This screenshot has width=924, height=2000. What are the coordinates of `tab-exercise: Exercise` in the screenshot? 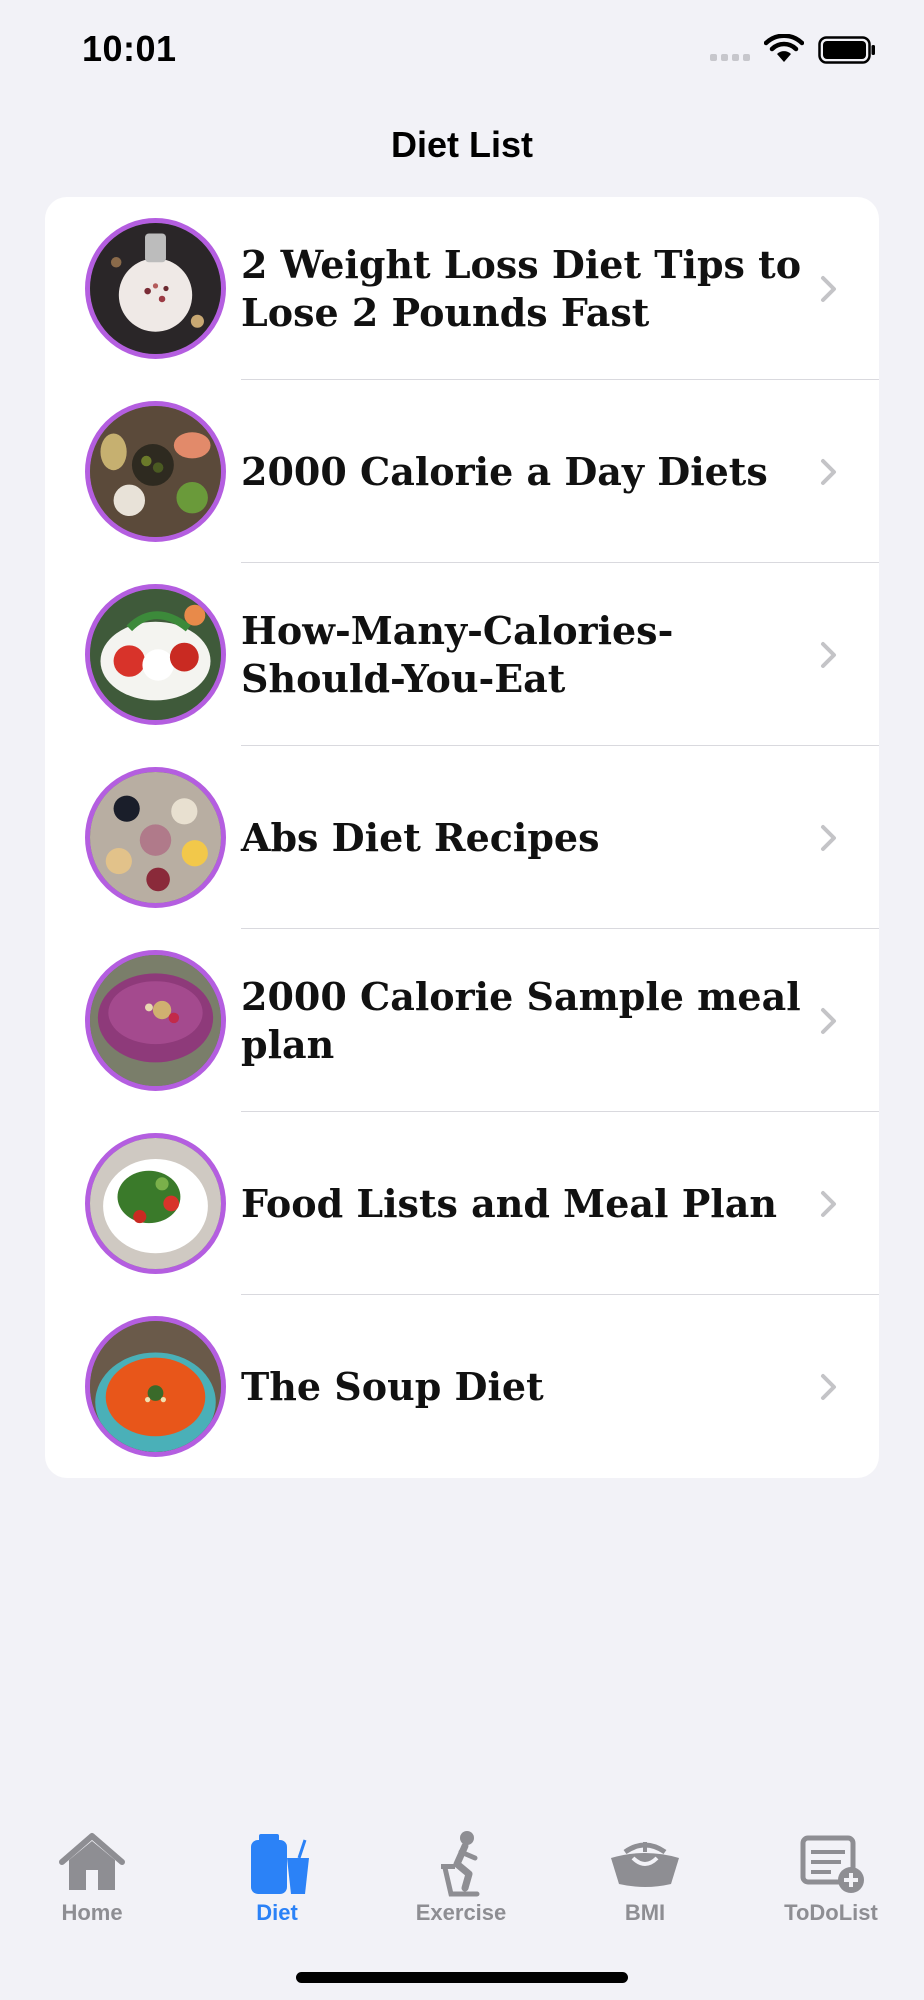 It's located at (461, 1883).